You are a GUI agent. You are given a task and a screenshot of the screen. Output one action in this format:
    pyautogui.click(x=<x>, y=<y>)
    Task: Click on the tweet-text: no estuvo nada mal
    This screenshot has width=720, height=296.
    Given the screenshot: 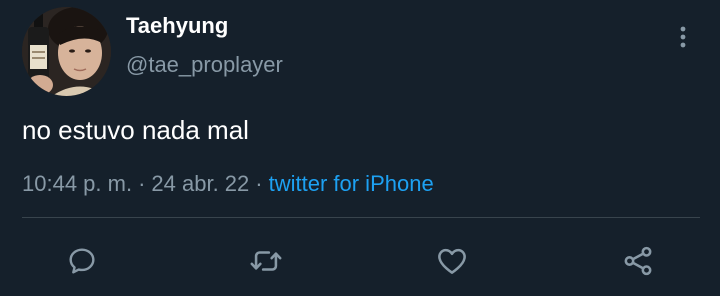 What is the action you would take?
    pyautogui.click(x=135, y=130)
    